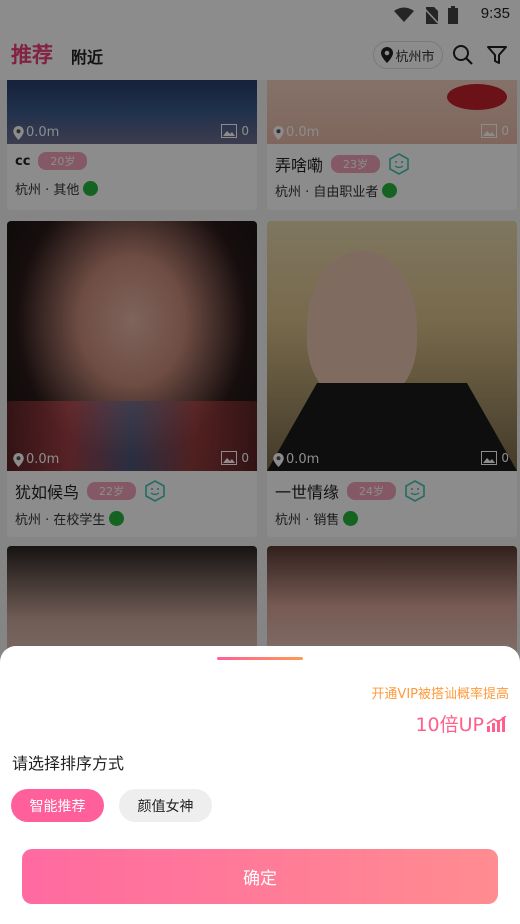 The height and width of the screenshot is (924, 520). I want to click on vip-boost-label: 10倍UP, so click(449, 725).